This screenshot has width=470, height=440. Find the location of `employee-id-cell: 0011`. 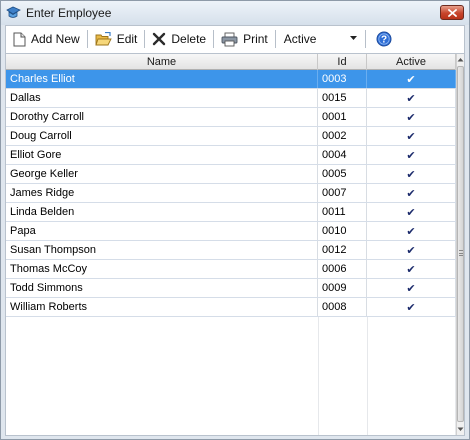

employee-id-cell: 0011 is located at coordinates (342, 212).